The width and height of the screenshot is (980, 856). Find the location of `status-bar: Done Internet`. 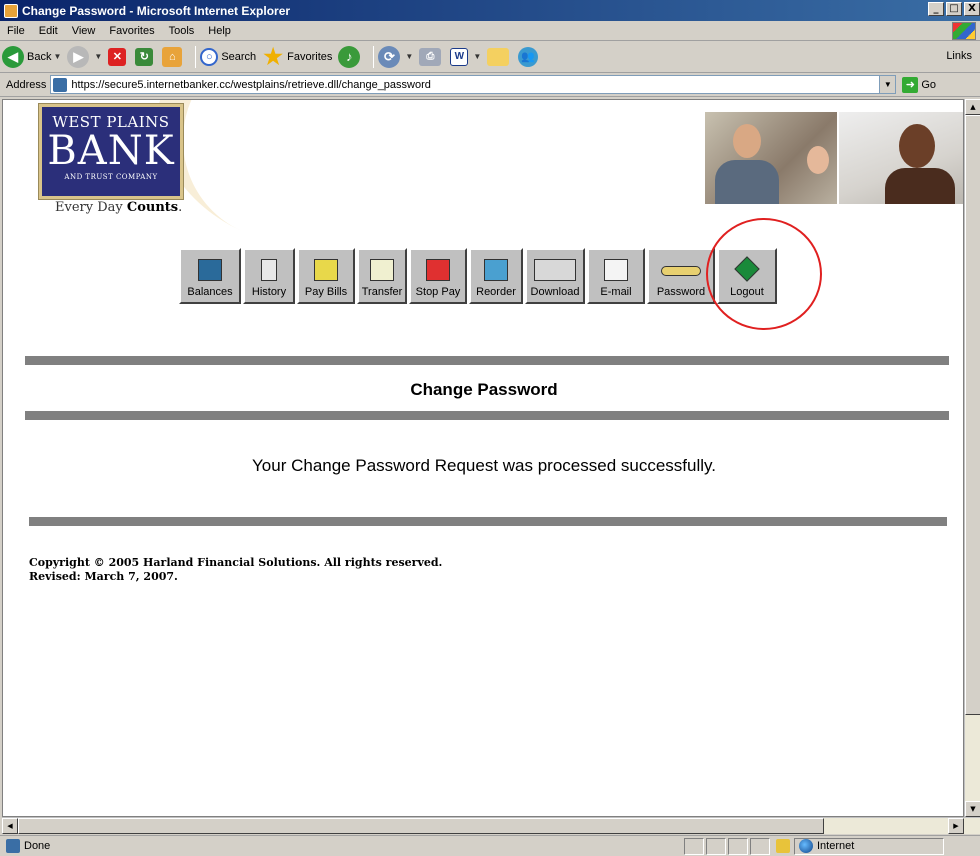

status-bar: Done Internet is located at coordinates (490, 845).